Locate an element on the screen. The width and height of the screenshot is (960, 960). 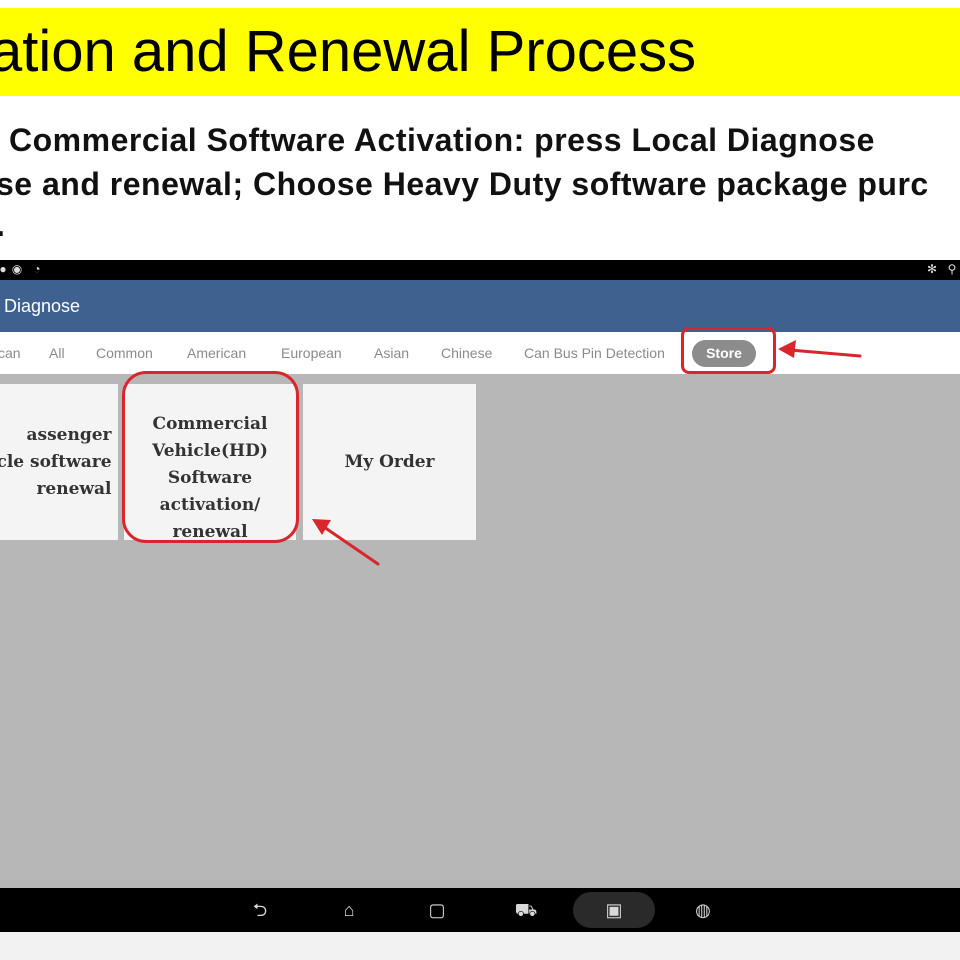
annotation-arrows is located at coordinates (587, 453).